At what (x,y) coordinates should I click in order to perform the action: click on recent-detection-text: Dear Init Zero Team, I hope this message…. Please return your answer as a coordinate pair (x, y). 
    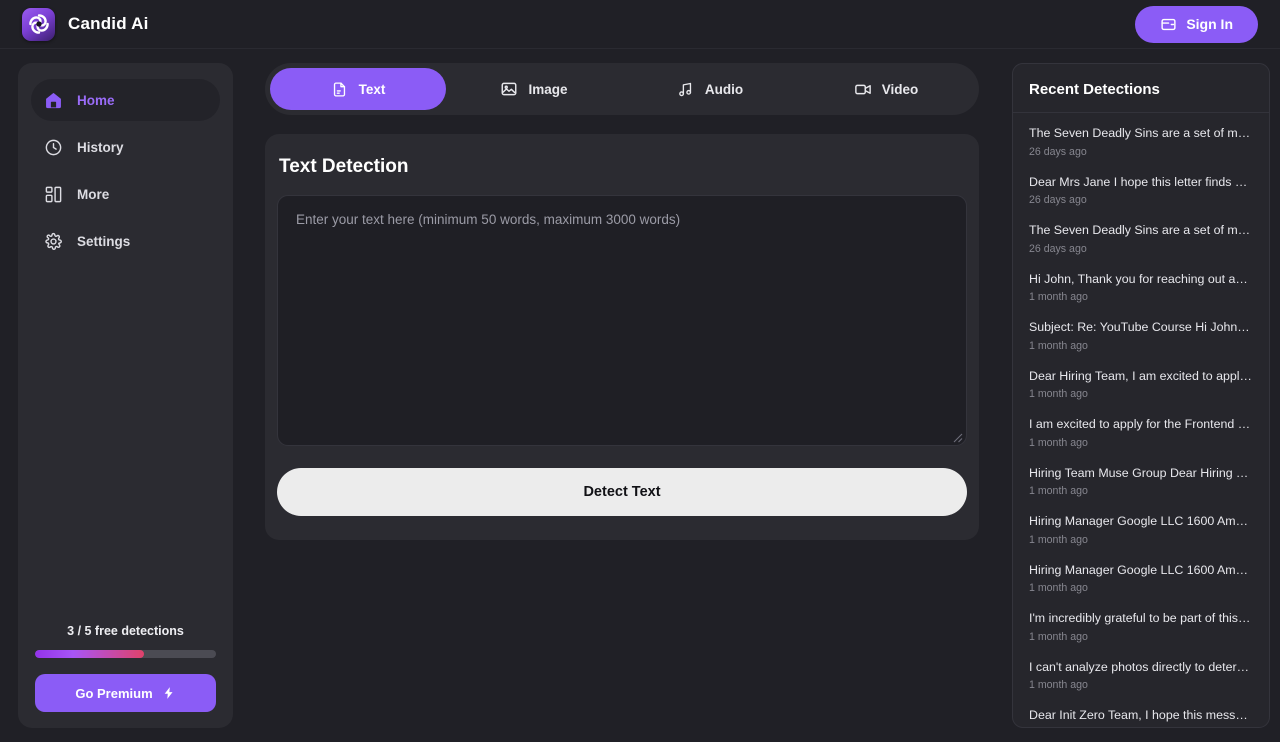
    Looking at the image, I should click on (1141, 715).